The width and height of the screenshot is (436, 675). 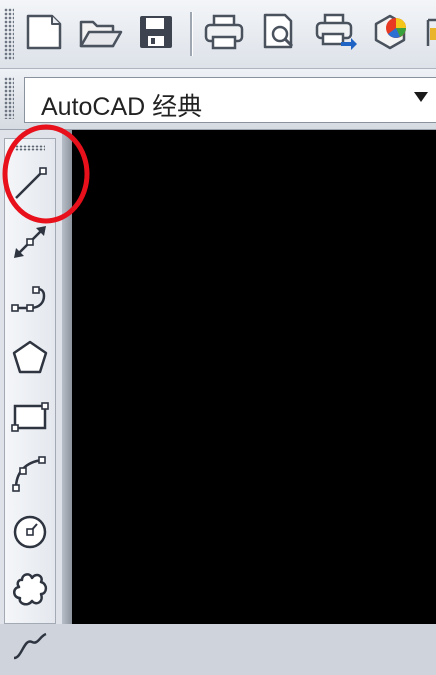 I want to click on publish-button, so click(x=336, y=34).